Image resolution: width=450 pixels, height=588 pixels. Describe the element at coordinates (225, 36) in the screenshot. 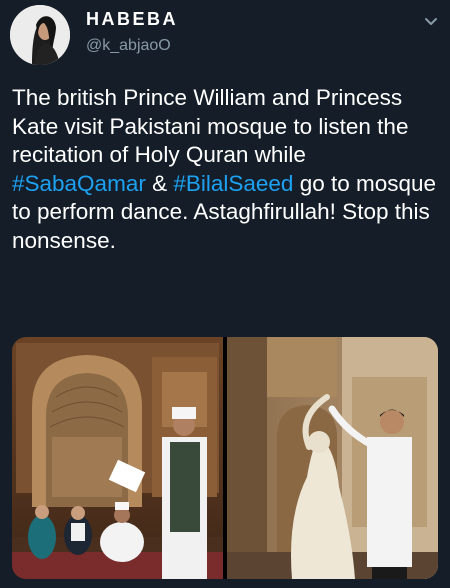

I see `tweet-header: HABEBA @k_abjaoO` at that location.